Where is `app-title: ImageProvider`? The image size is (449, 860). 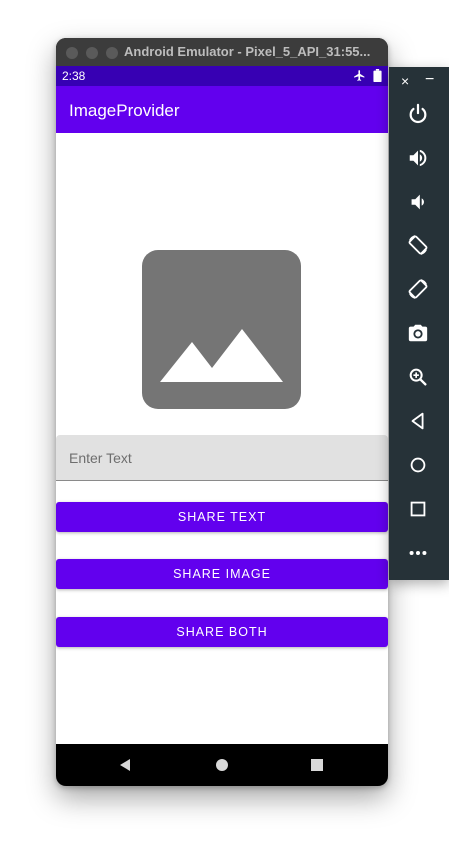 app-title: ImageProvider is located at coordinates (124, 110).